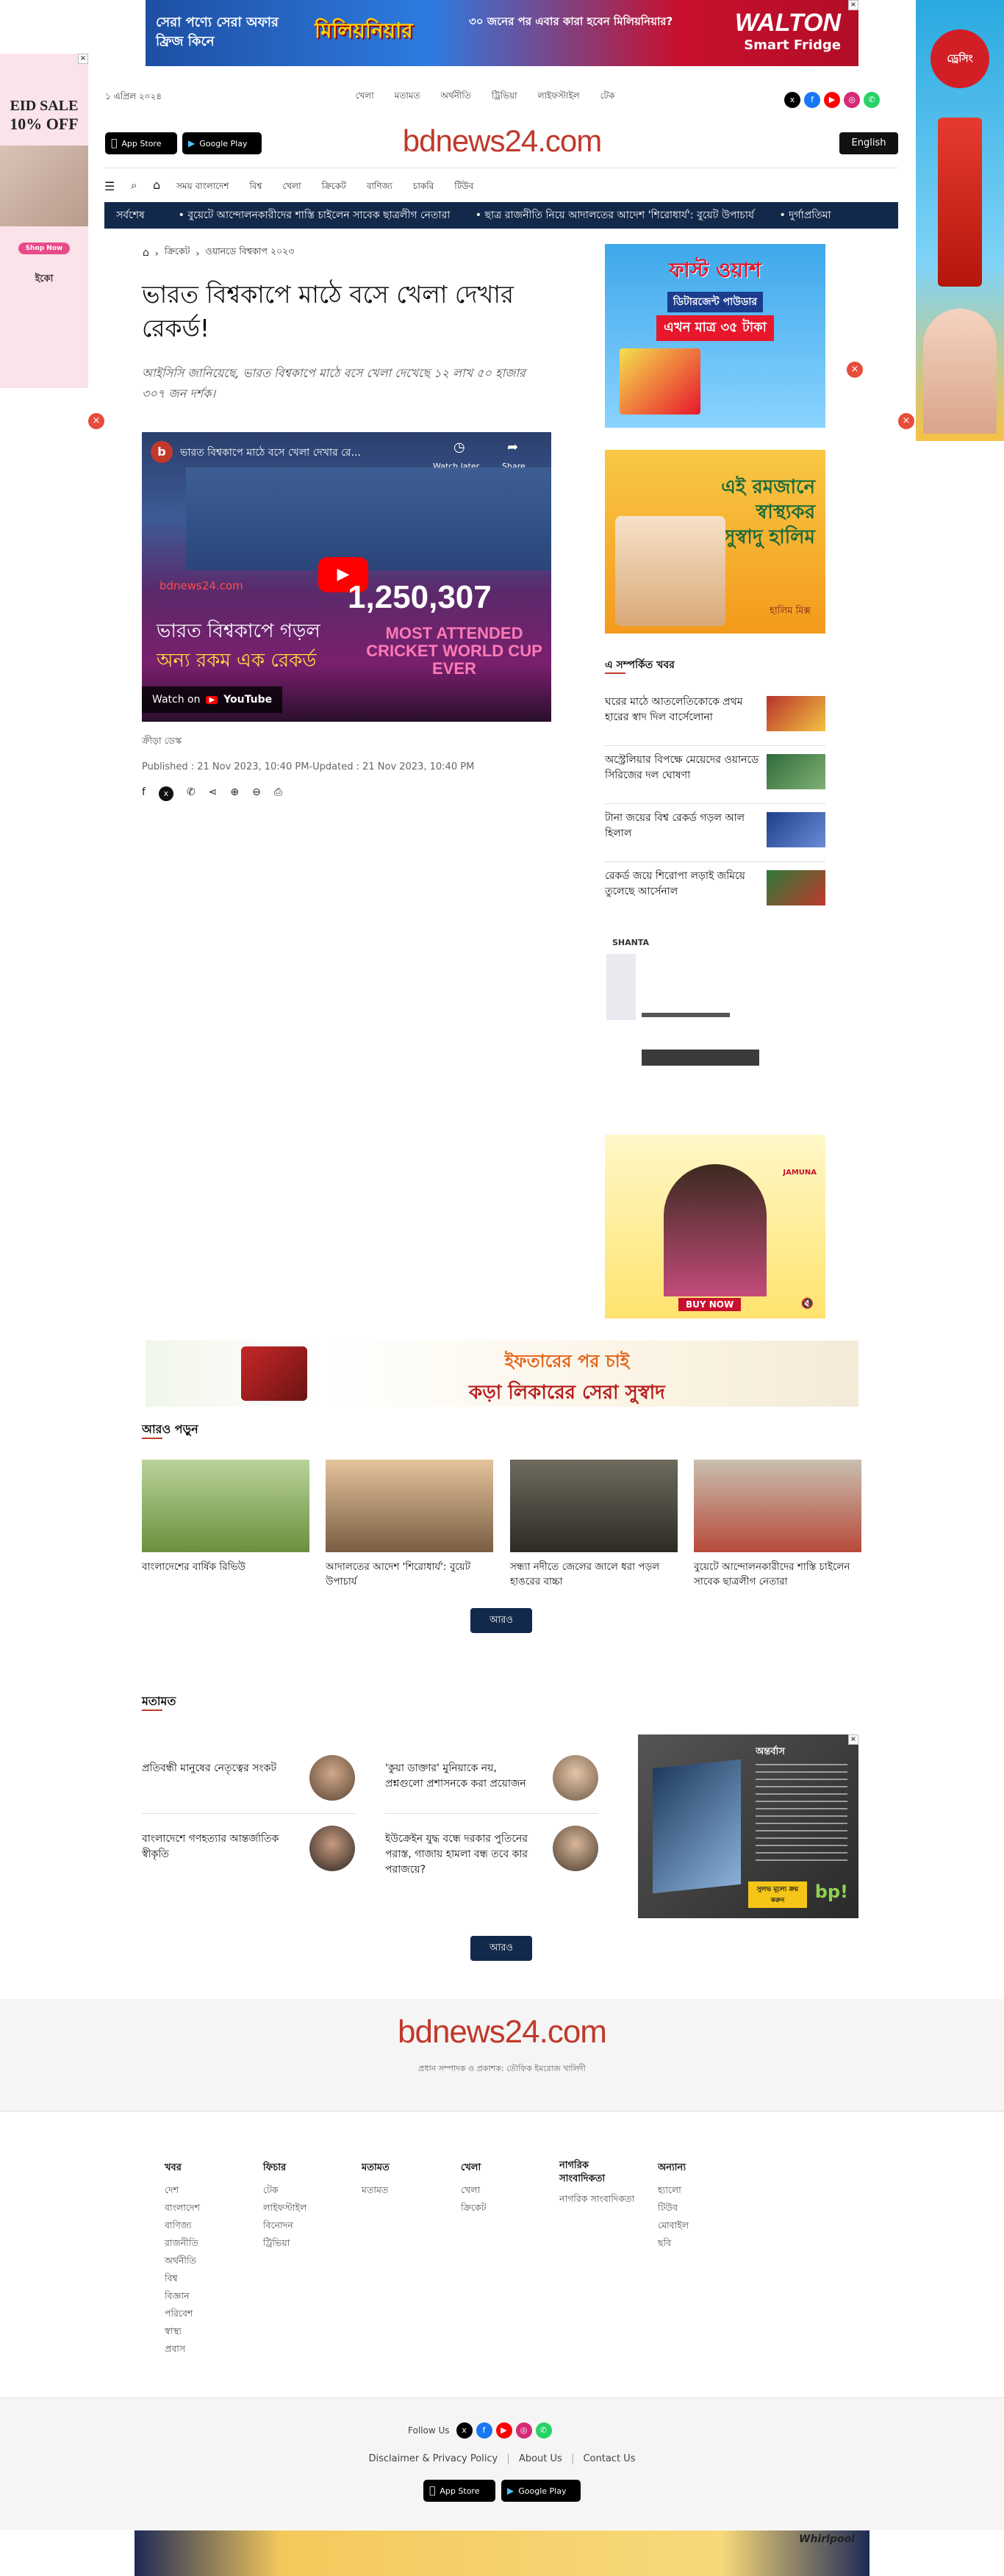 This screenshot has width=1004, height=2576. What do you see at coordinates (250, 252) in the screenshot?
I see `breadcrumb-item: ওয়ানডে বিশ্বকাপ ২০২৩` at bounding box center [250, 252].